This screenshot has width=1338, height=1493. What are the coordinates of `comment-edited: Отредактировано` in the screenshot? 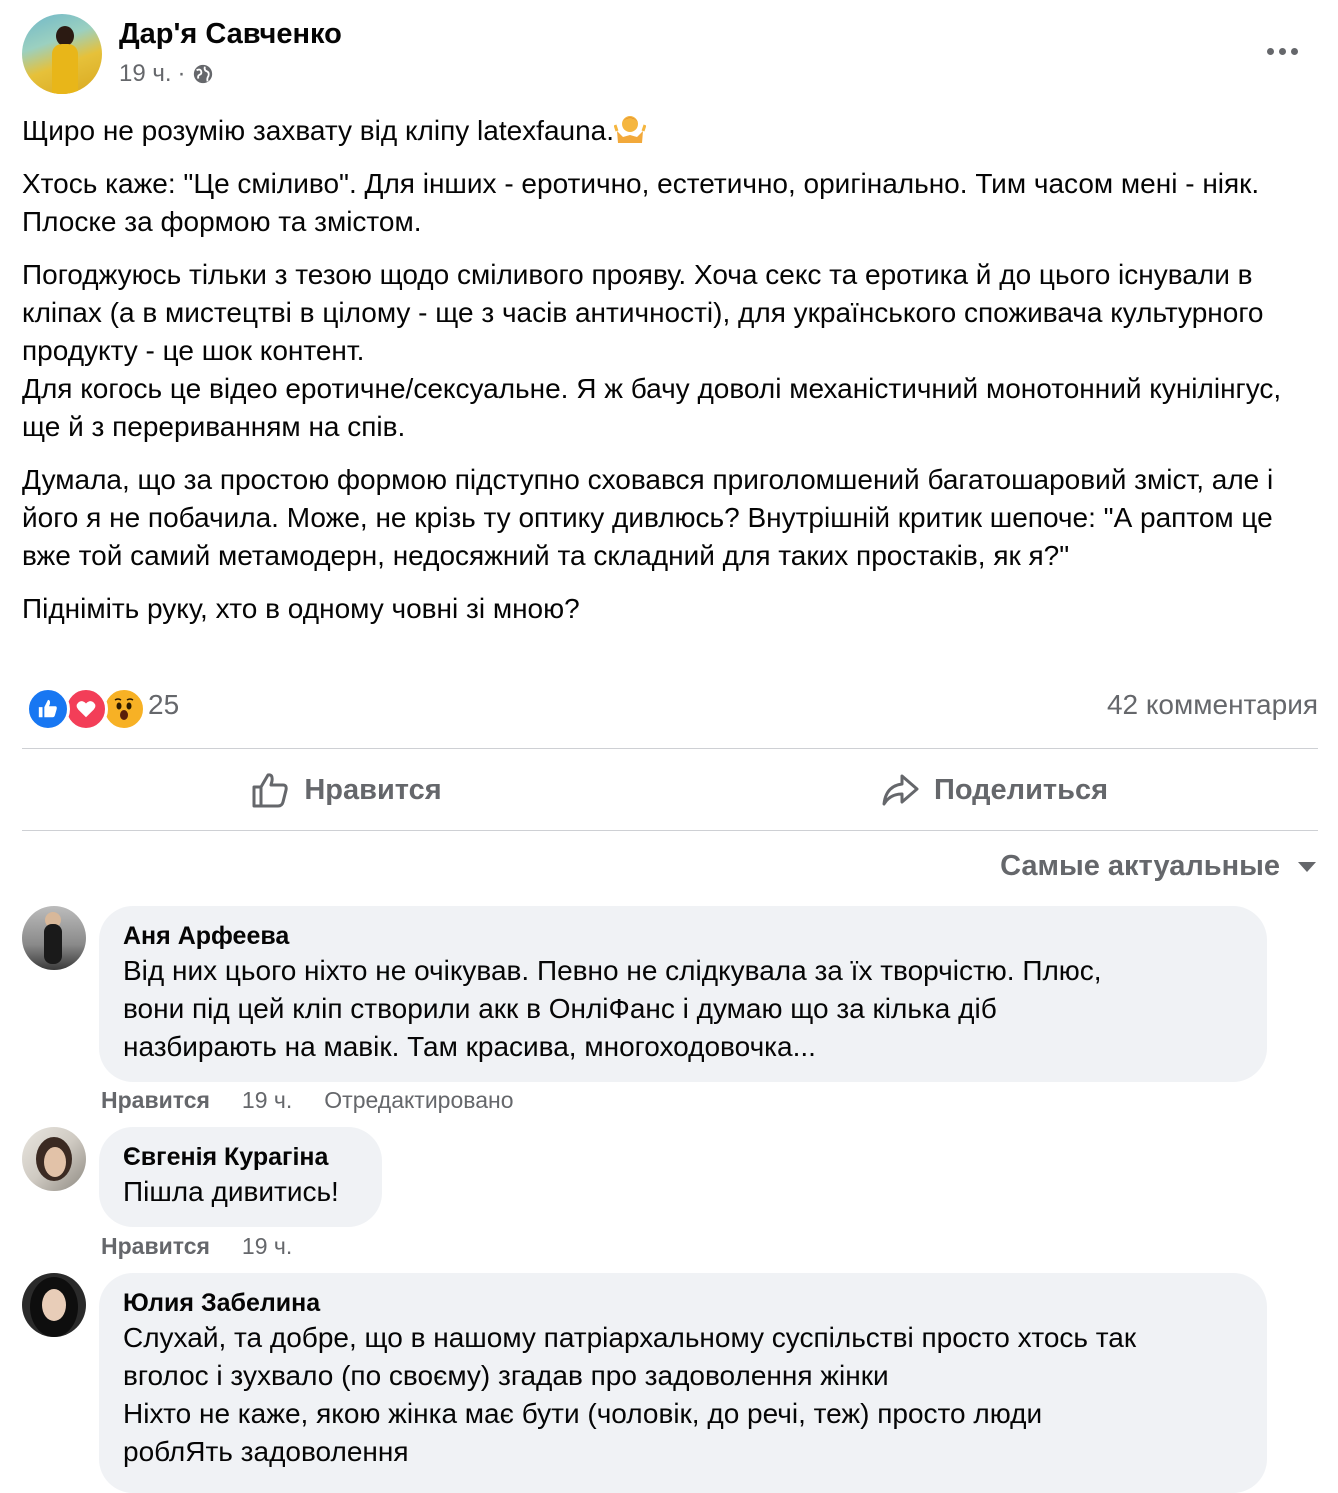 It's located at (418, 1100).